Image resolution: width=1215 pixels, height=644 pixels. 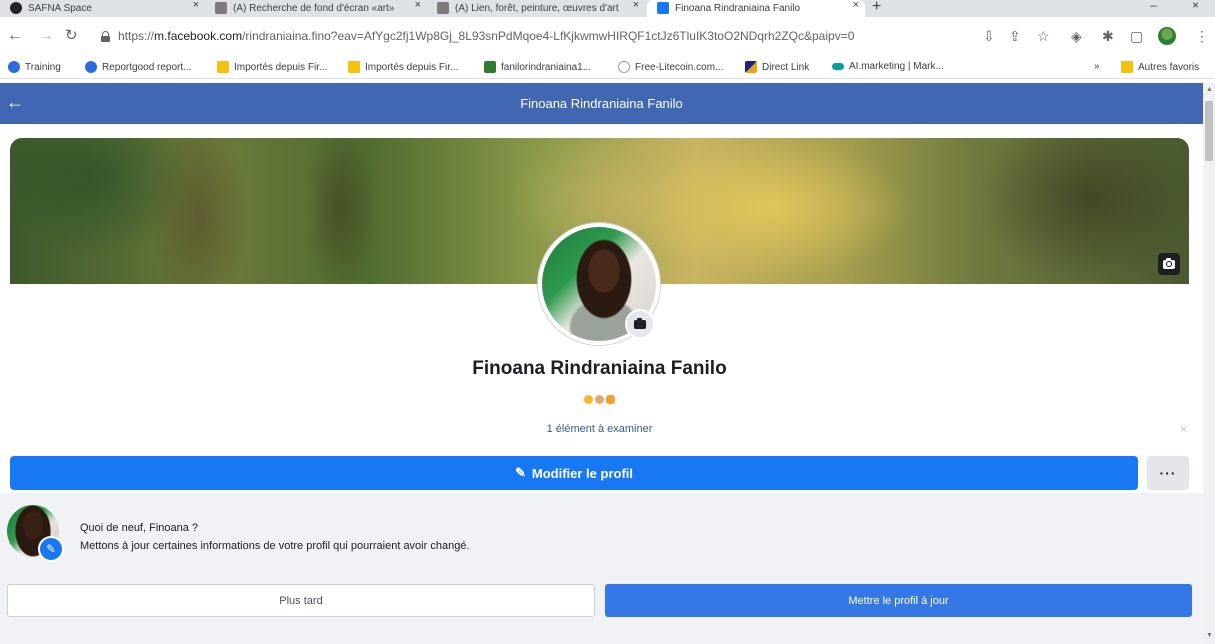 I want to click on scroll-down-icon: ▼, so click(x=1209, y=635).